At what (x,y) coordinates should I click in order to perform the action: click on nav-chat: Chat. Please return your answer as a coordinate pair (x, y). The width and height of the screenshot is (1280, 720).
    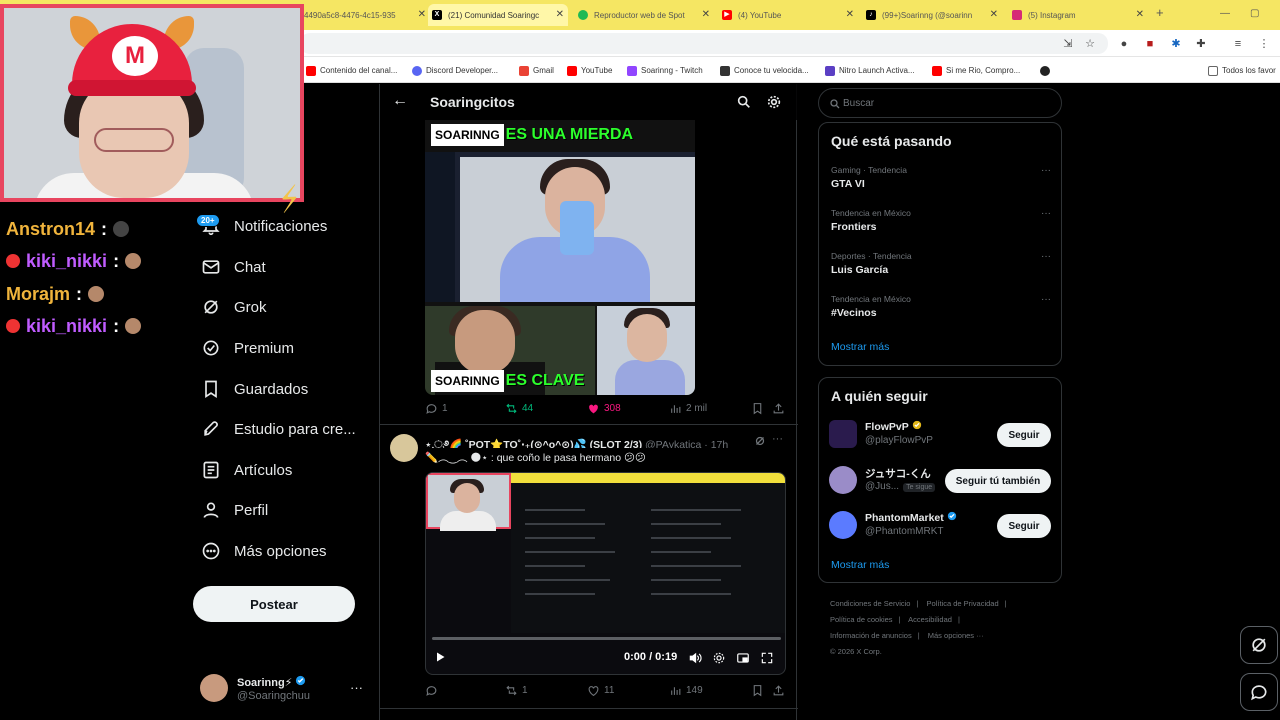
    Looking at the image, I should click on (233, 267).